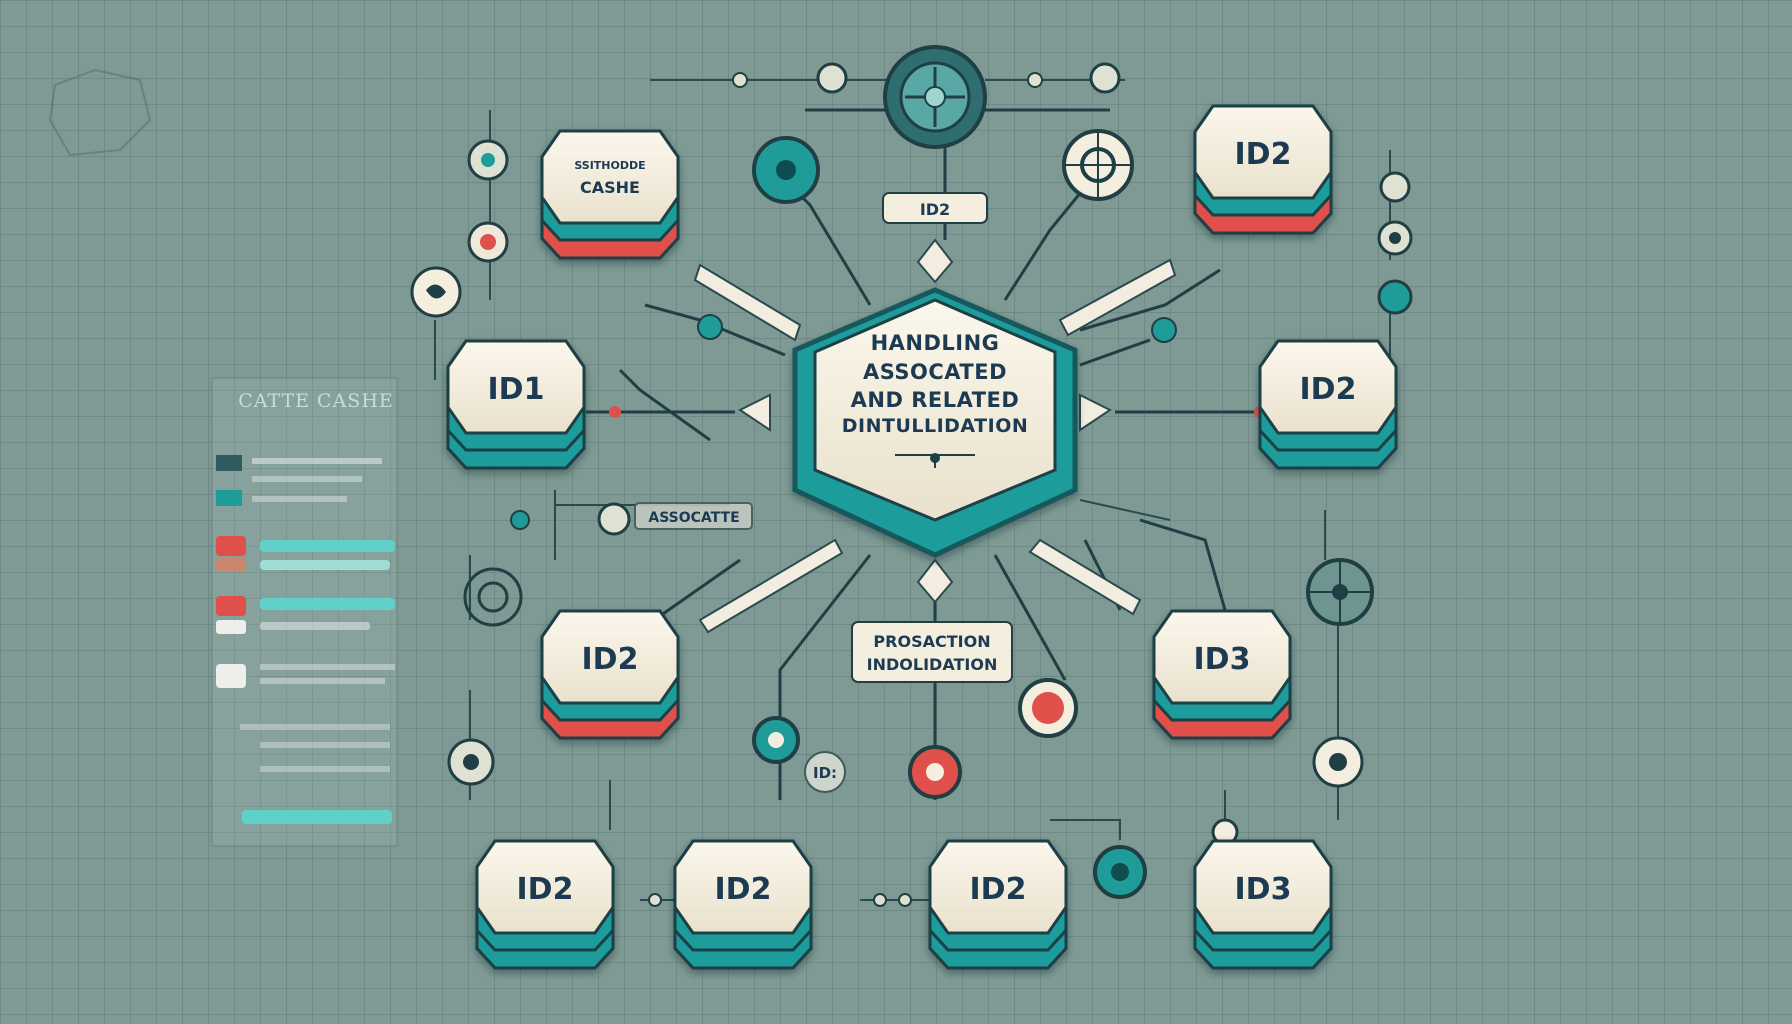 This screenshot has height=1024, width=1792. I want to click on center-line-1: HANDLING, so click(935, 343).